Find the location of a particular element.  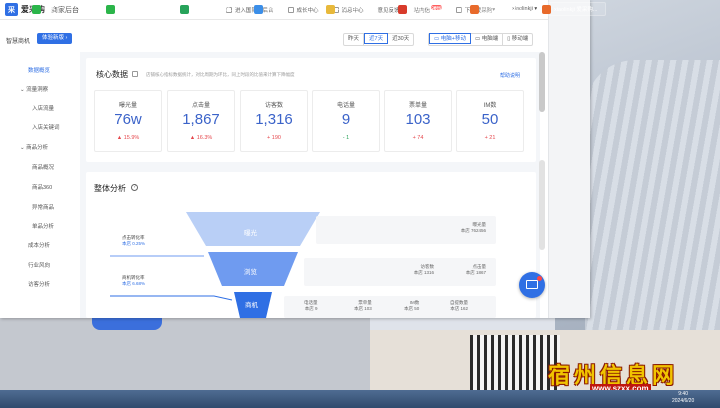

browse-info-box: 访客数 本店 1316 点击量 本店 1867 is located at coordinates (400, 272).